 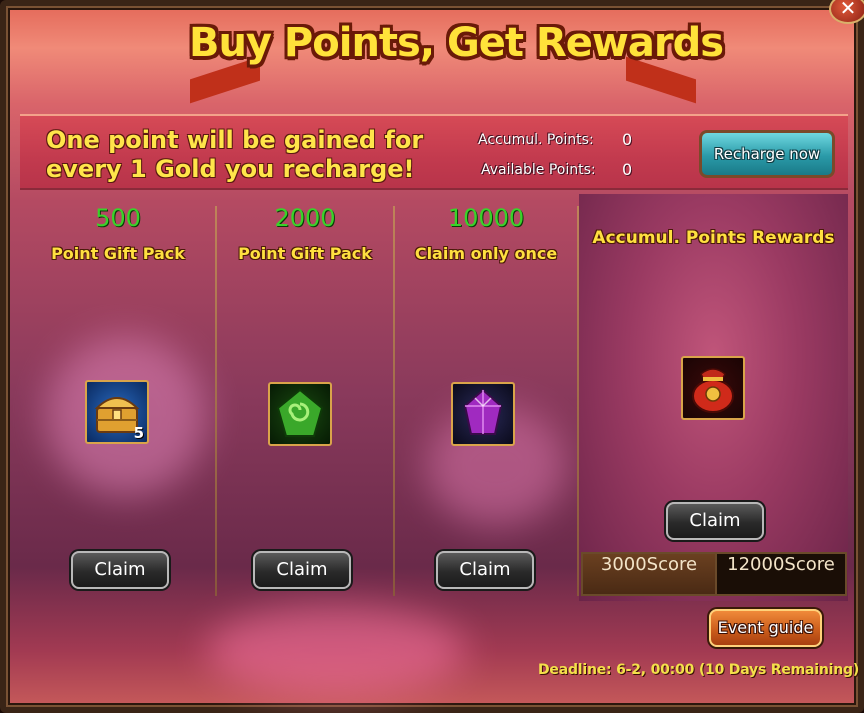 What do you see at coordinates (483, 414) in the screenshot?
I see `purple-crystal-icon` at bounding box center [483, 414].